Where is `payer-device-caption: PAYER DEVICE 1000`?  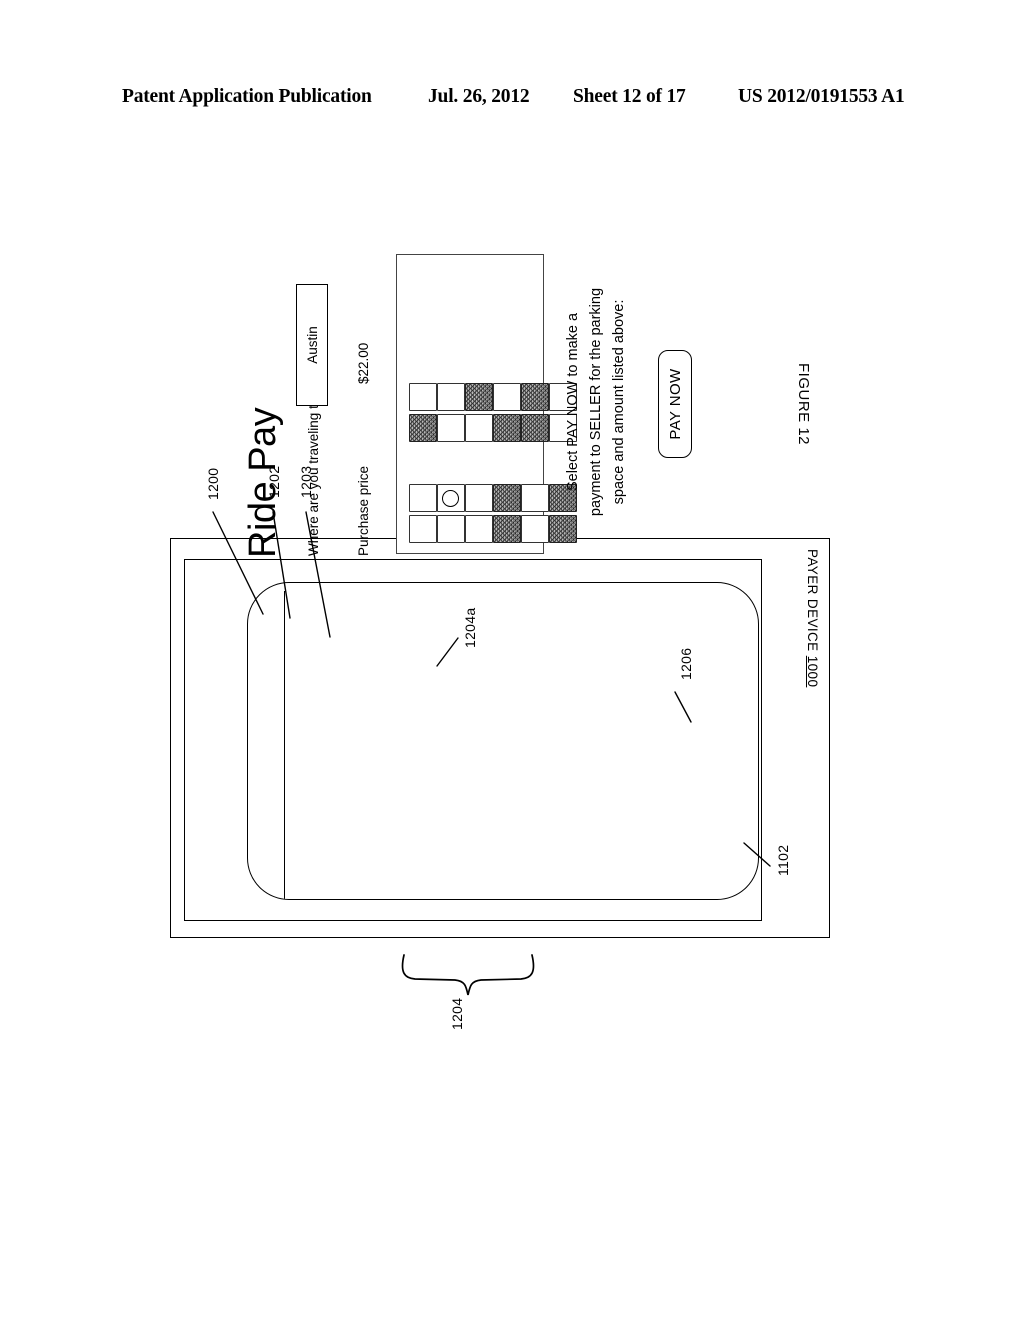 payer-device-caption: PAYER DEVICE 1000 is located at coordinates (812, 618).